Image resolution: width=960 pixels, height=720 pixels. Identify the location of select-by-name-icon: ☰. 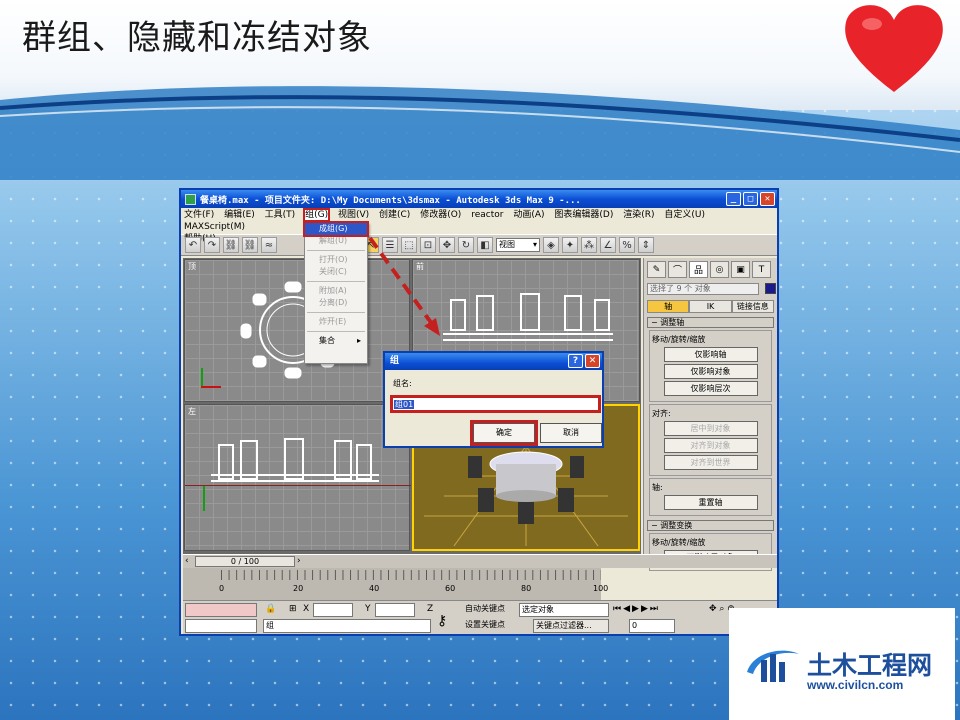
(390, 245).